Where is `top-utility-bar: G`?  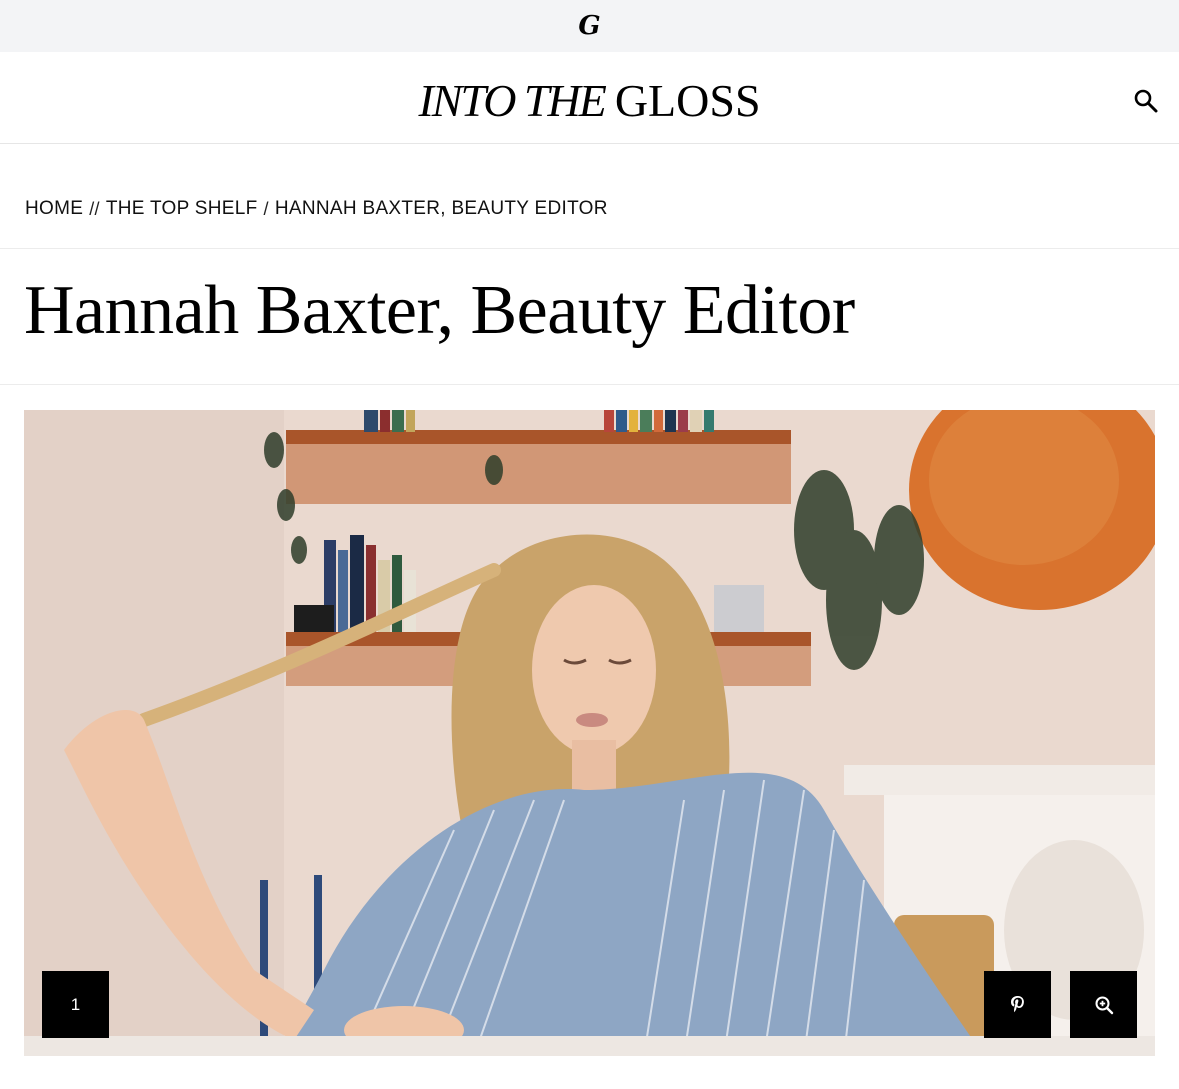 top-utility-bar: G is located at coordinates (589, 26).